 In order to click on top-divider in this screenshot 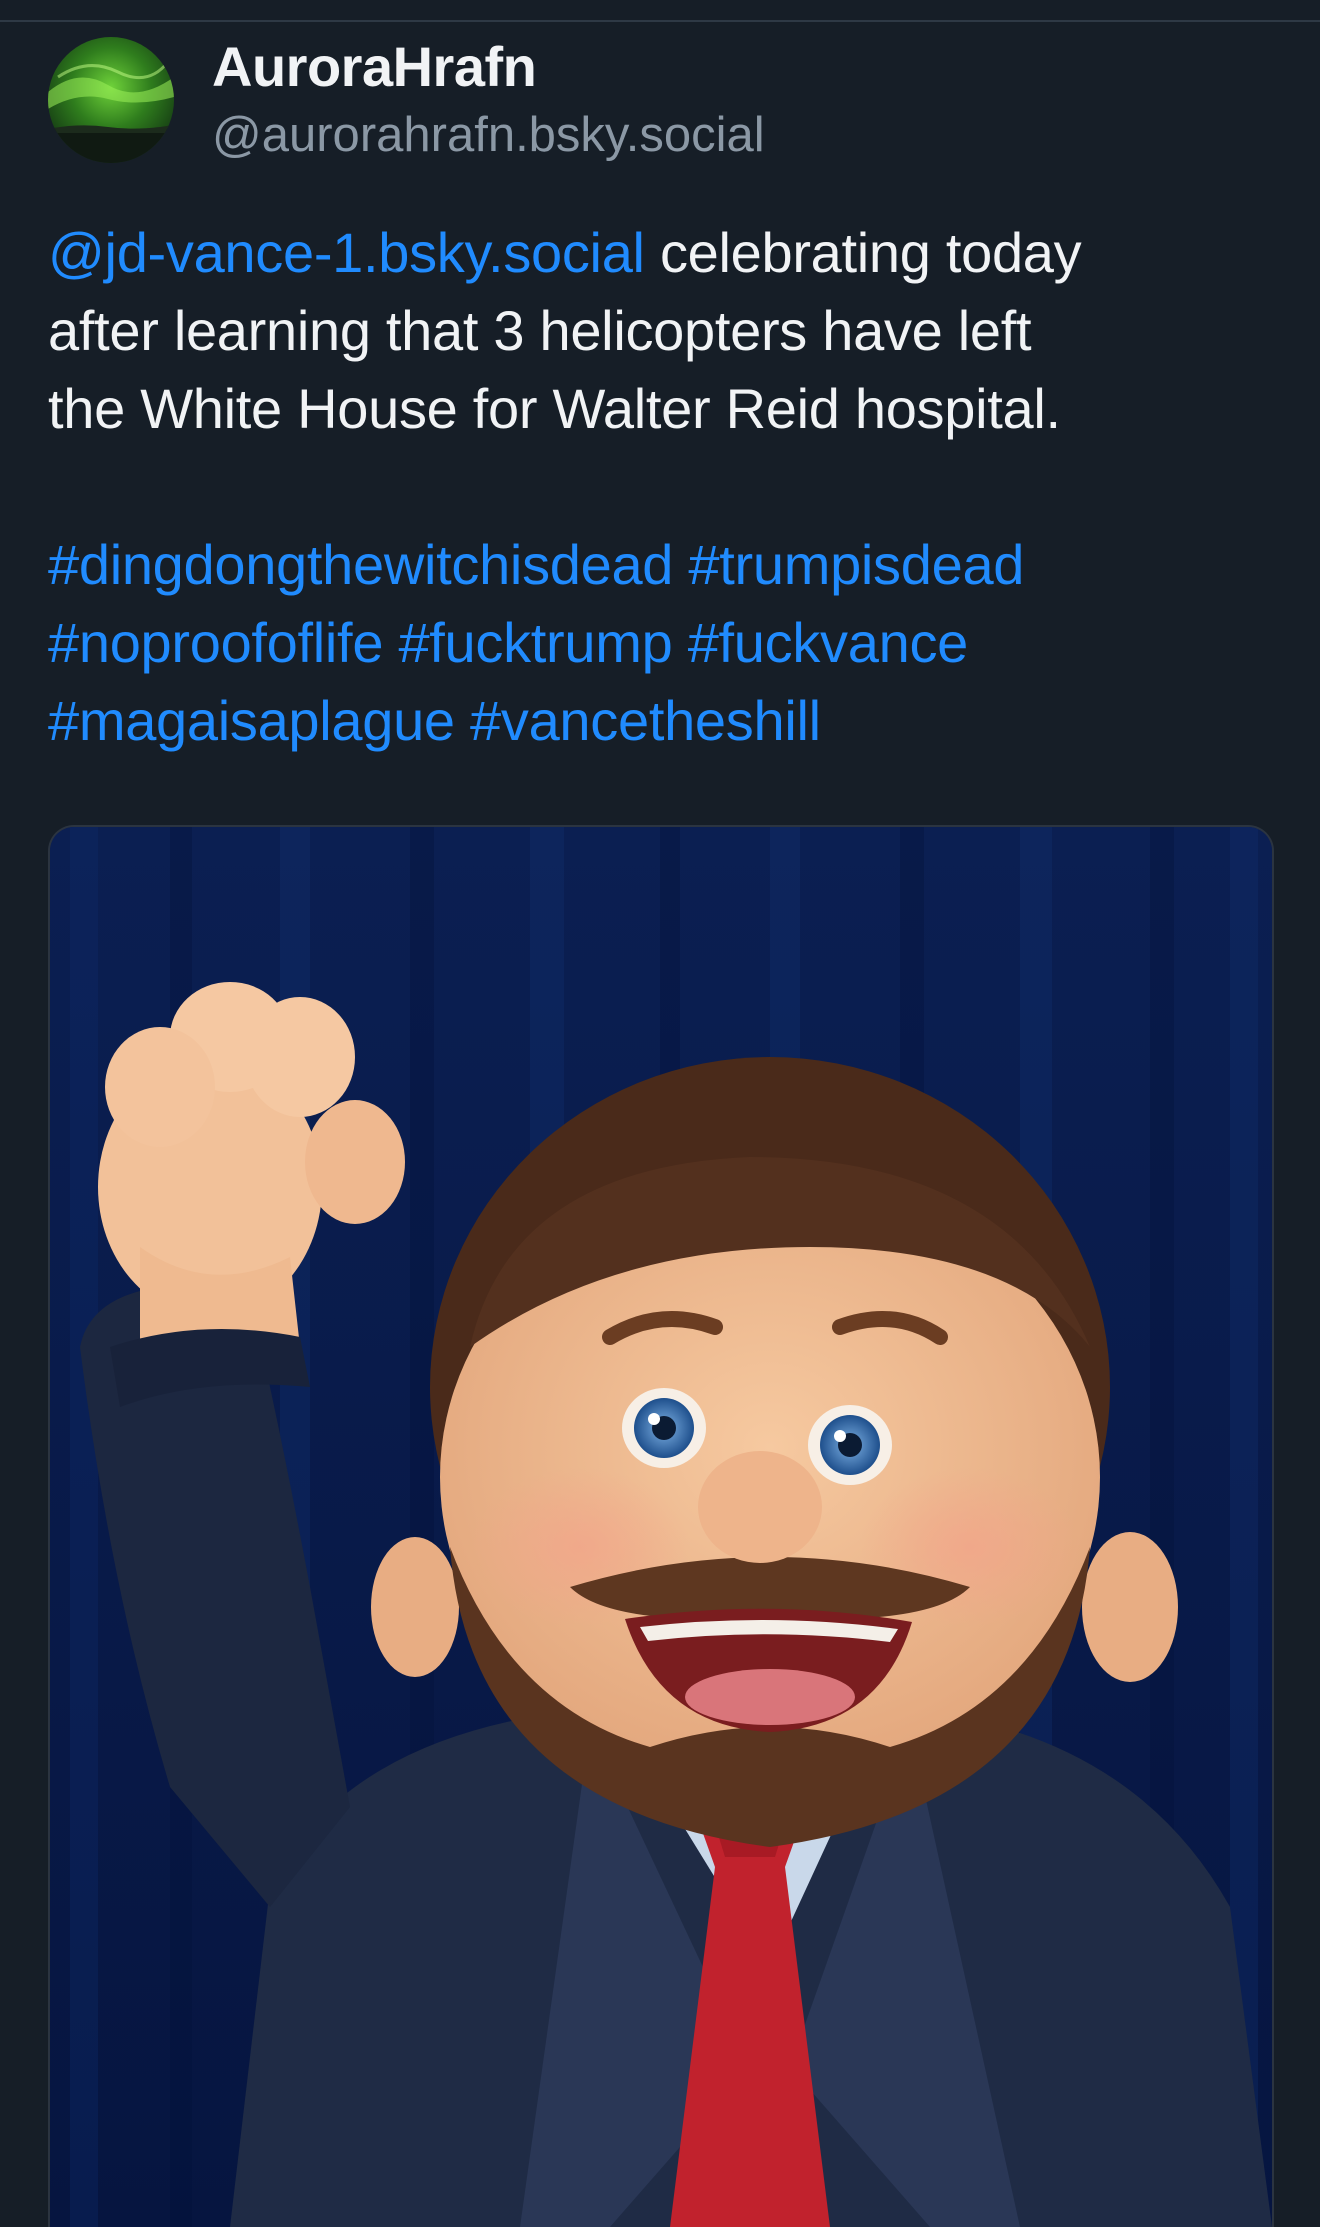, I will do `click(660, 21)`.